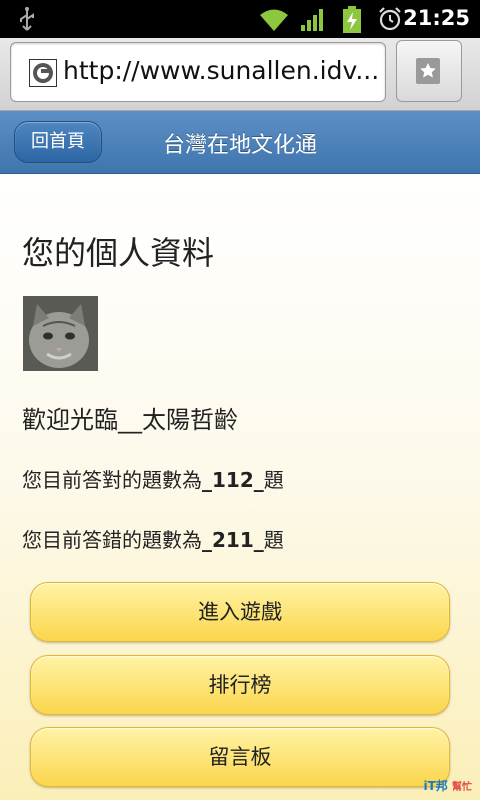 This screenshot has height=800, width=480. I want to click on enter-game-button: 進入遊戲, so click(240, 612).